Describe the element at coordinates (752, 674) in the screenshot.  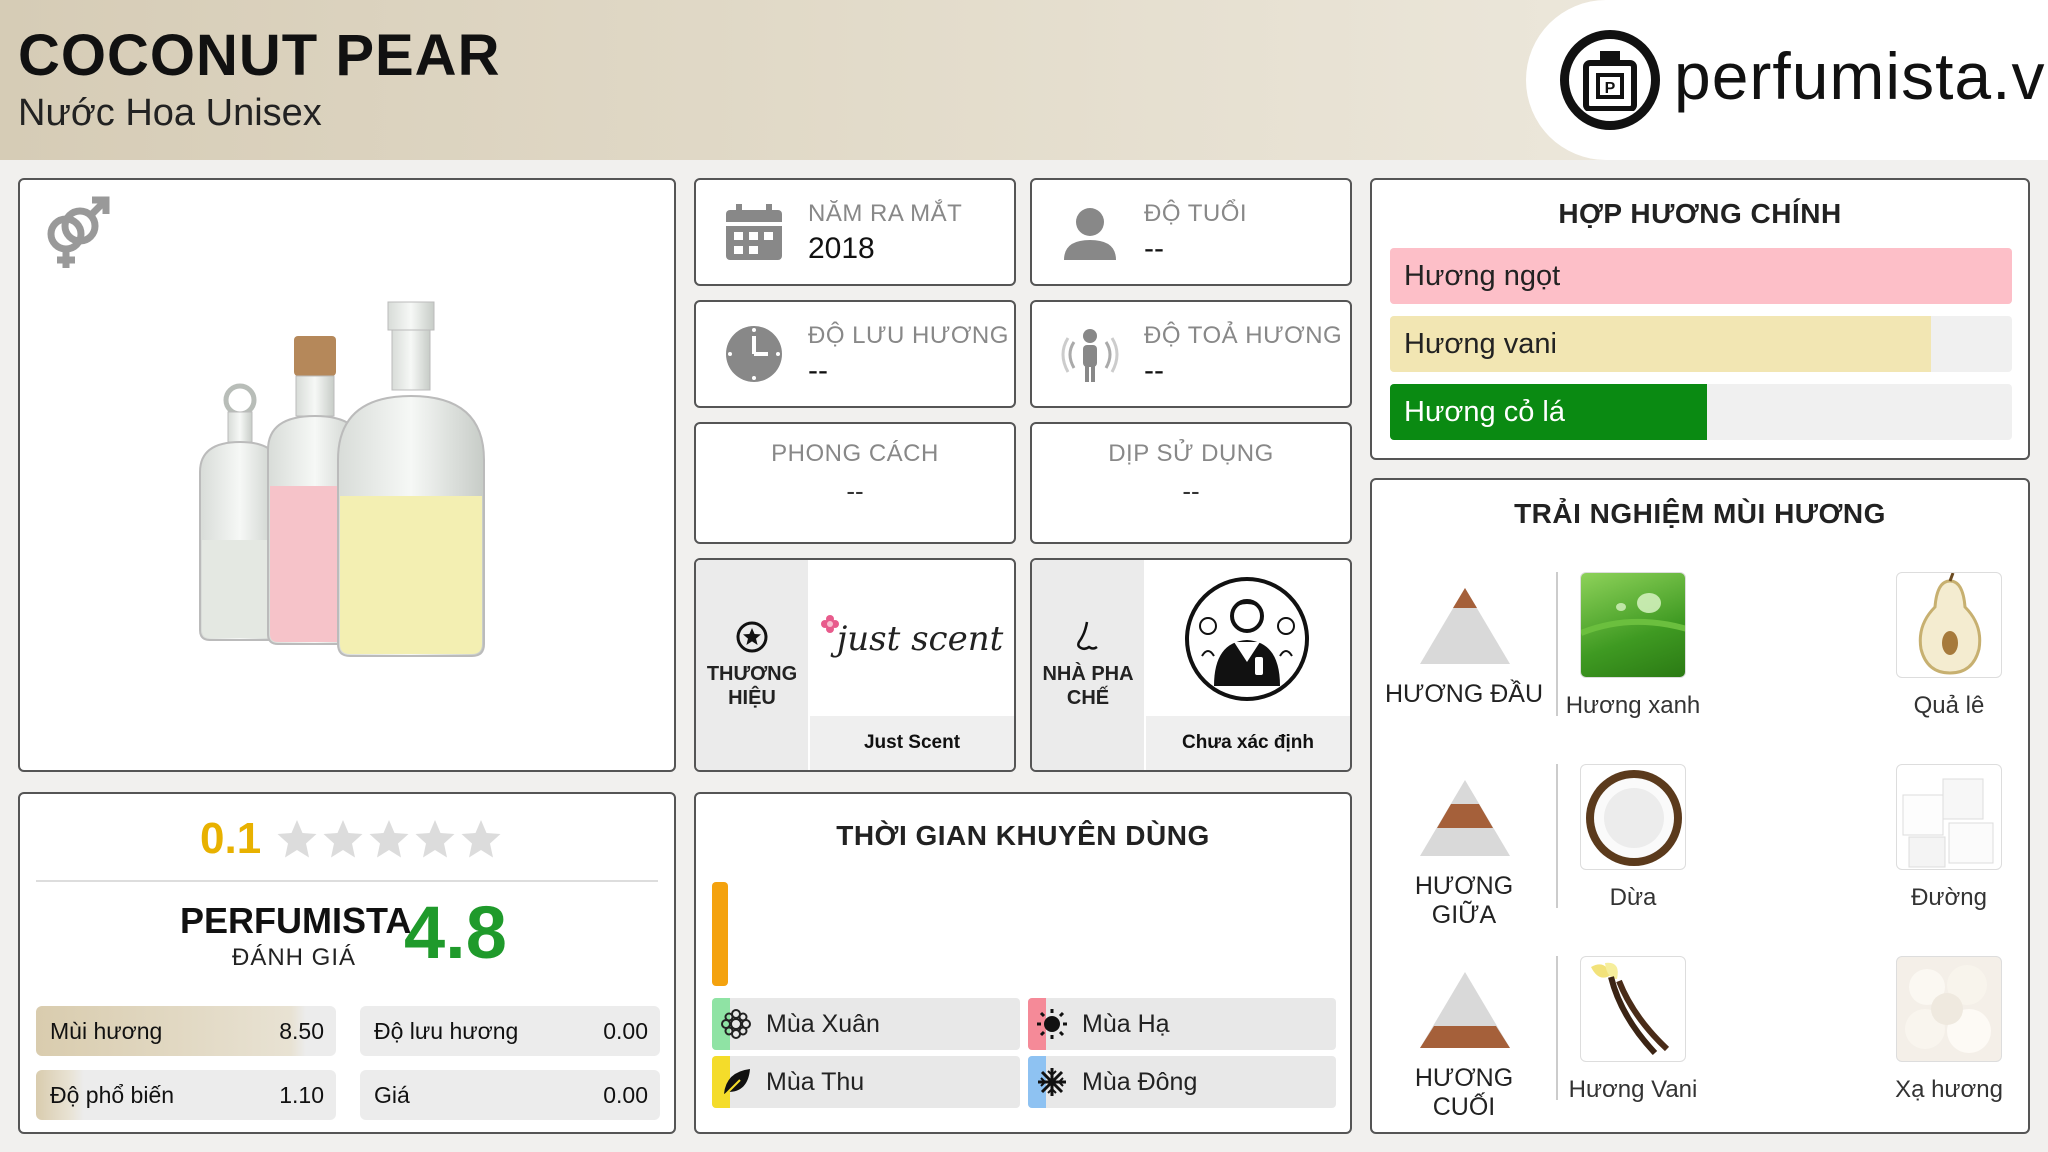
I see `brand-label-line1: THƯƠNG` at that location.